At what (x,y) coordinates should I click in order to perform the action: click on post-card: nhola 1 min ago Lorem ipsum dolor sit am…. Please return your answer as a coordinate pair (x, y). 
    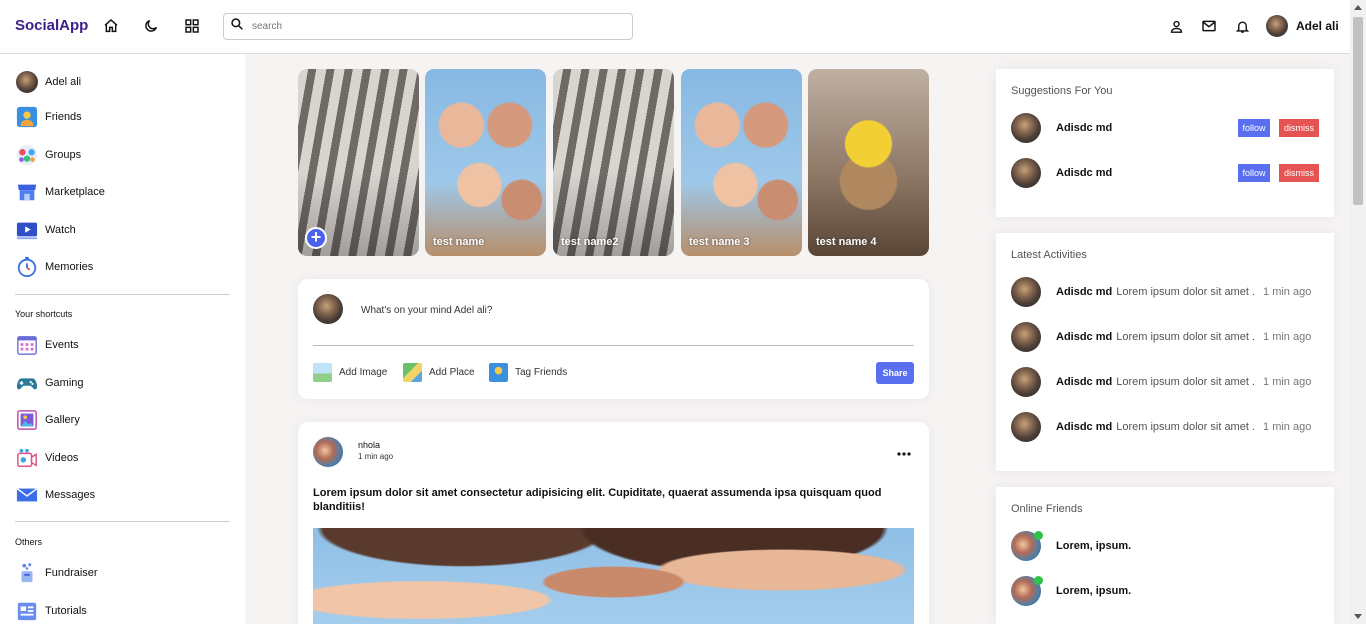
    Looking at the image, I should click on (613, 523).